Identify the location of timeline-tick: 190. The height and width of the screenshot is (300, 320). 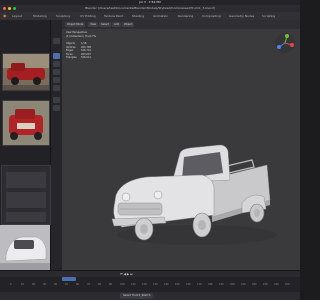
(221, 284).